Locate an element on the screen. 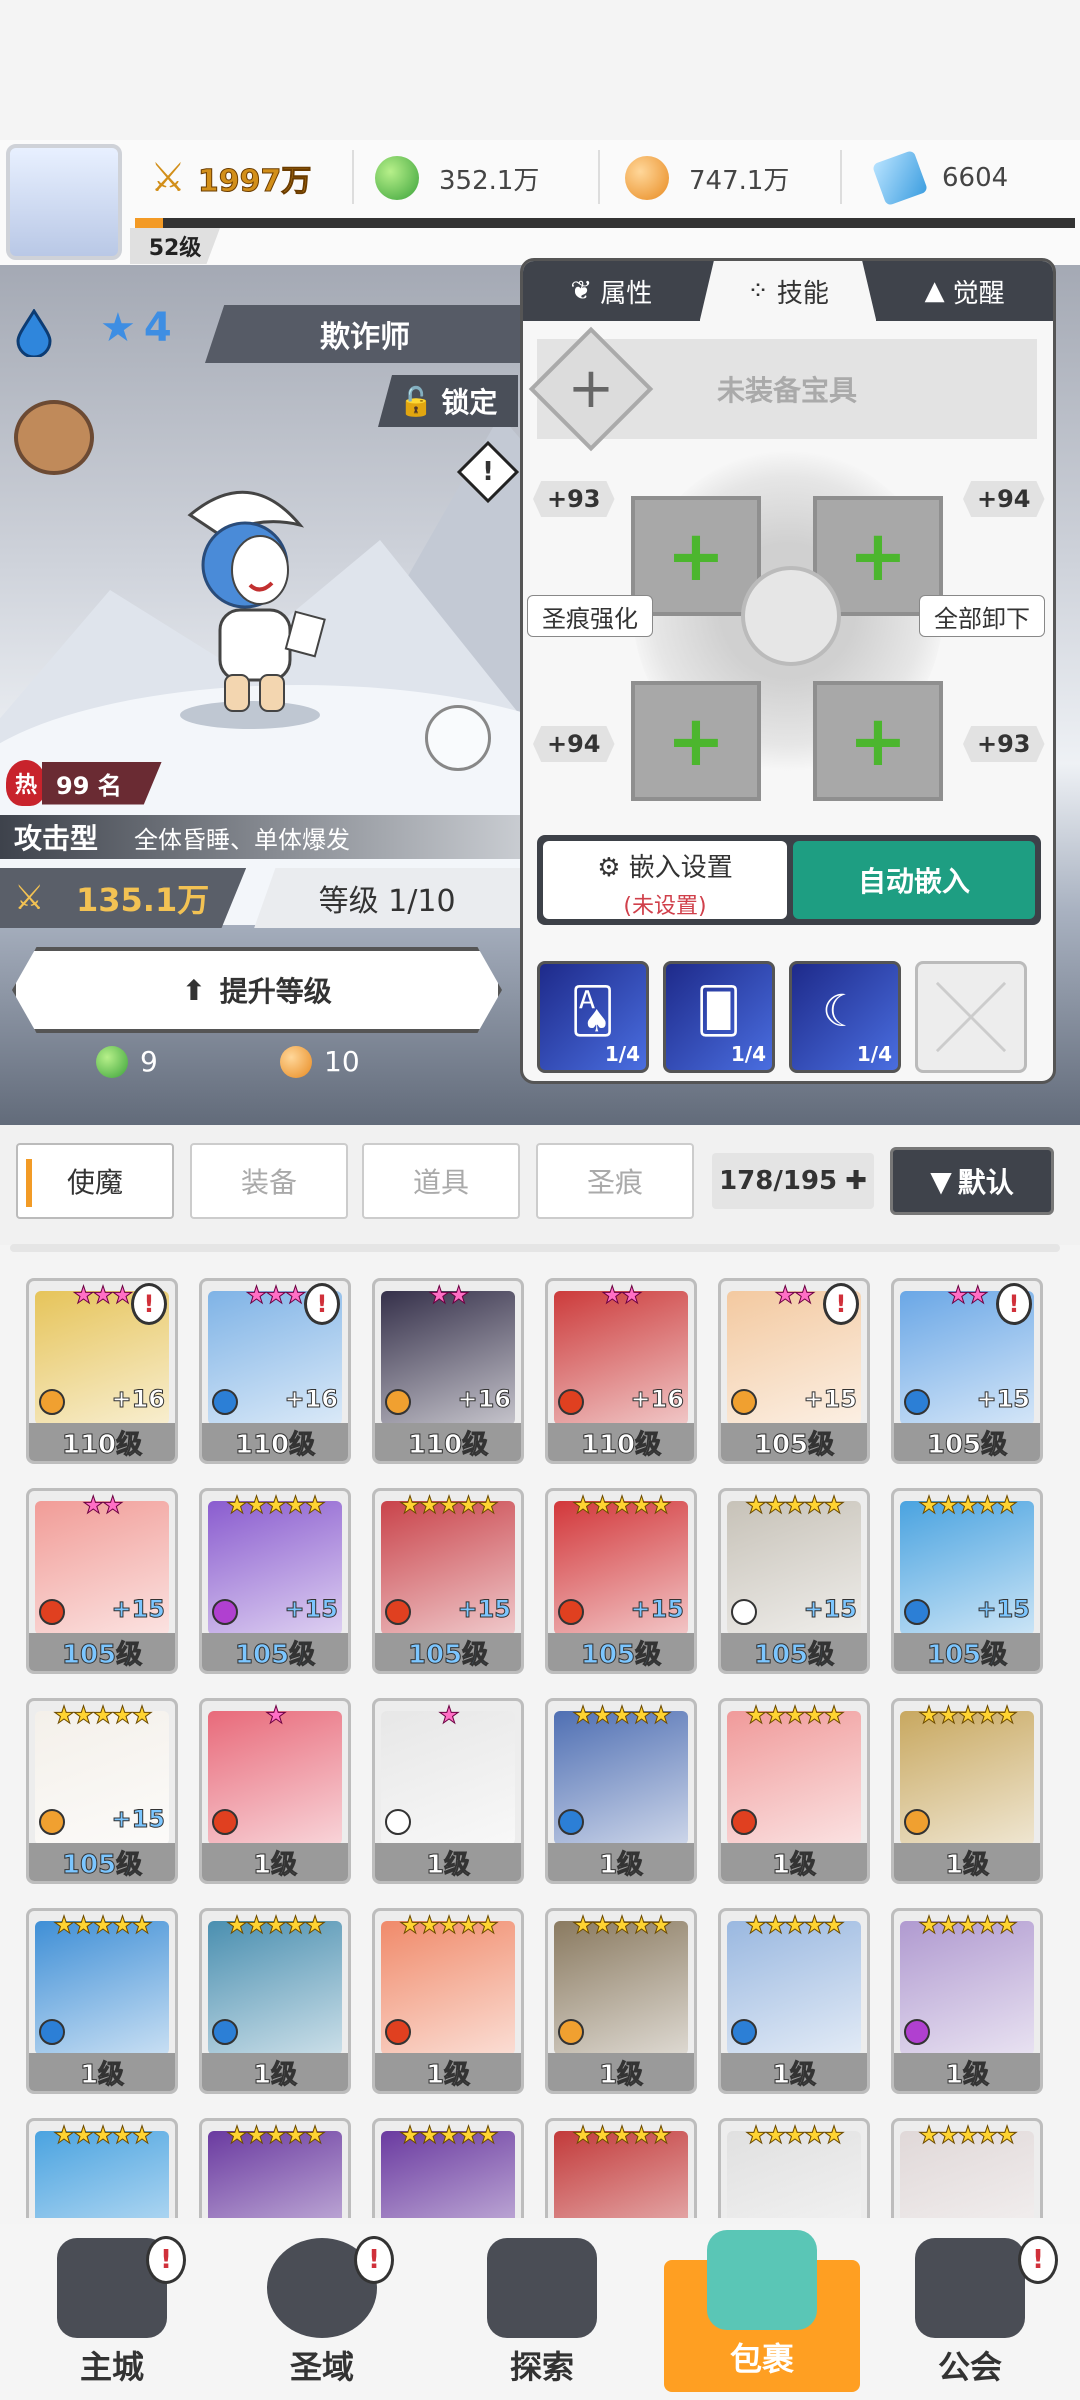  skill-card-1: 🂡 1/4 is located at coordinates (593, 1017).